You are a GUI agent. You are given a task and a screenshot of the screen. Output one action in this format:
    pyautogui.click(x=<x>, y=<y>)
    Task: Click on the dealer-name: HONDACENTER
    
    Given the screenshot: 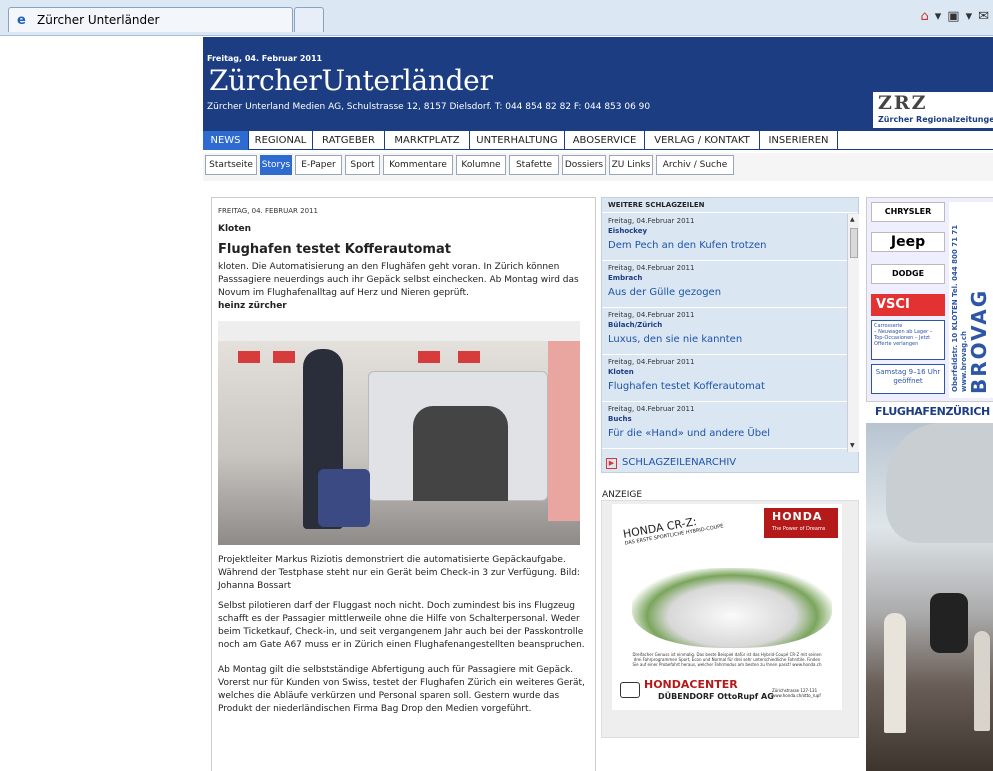 What is the action you would take?
    pyautogui.click(x=691, y=684)
    